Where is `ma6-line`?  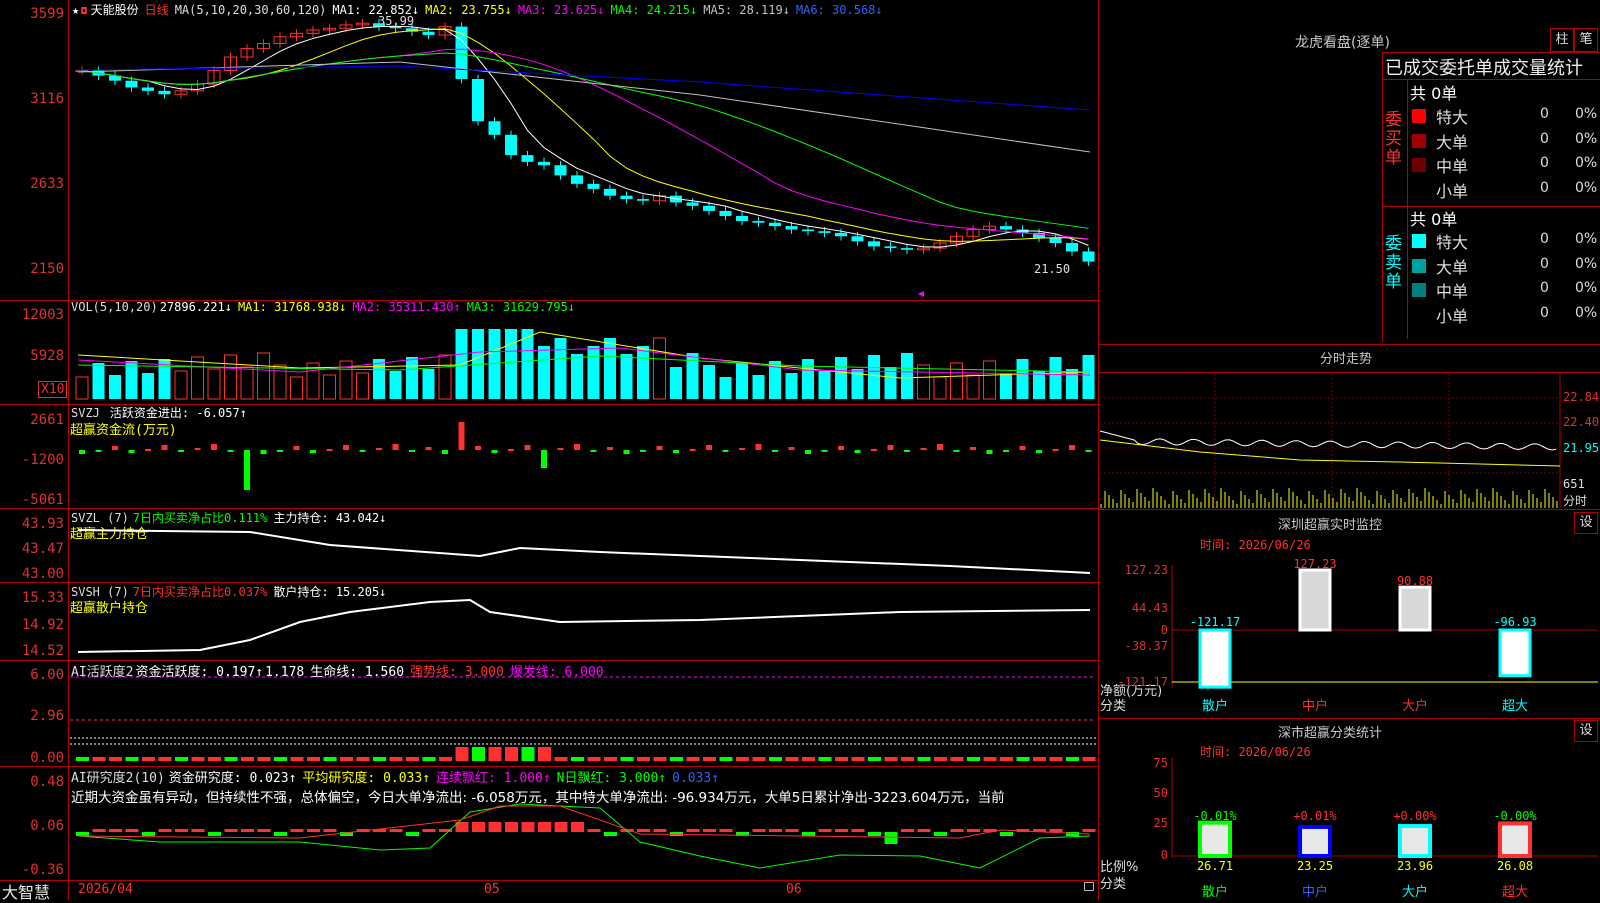 ma6-line is located at coordinates (584, 88).